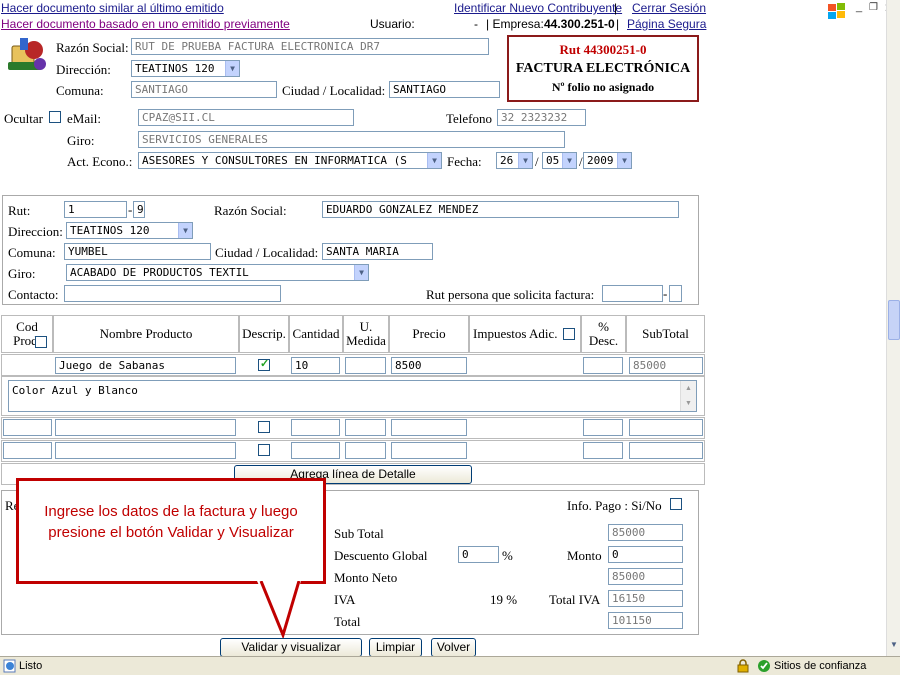  I want to click on row2-desc-field, so click(603, 427).